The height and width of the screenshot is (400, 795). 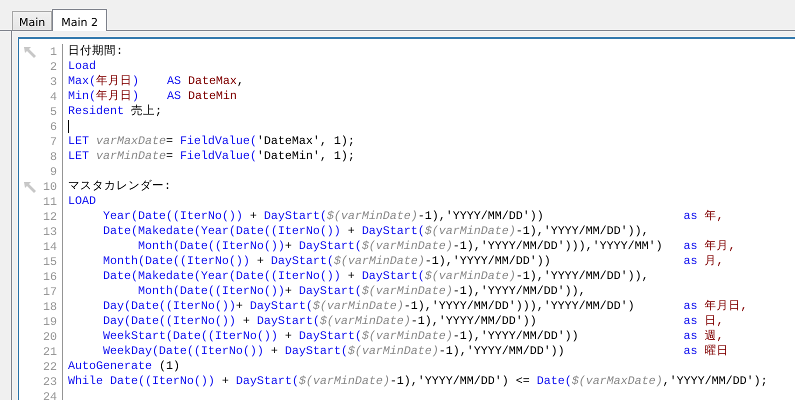 What do you see at coordinates (119, 186) in the screenshot?
I see `code-line: マスタカレンダー:` at bounding box center [119, 186].